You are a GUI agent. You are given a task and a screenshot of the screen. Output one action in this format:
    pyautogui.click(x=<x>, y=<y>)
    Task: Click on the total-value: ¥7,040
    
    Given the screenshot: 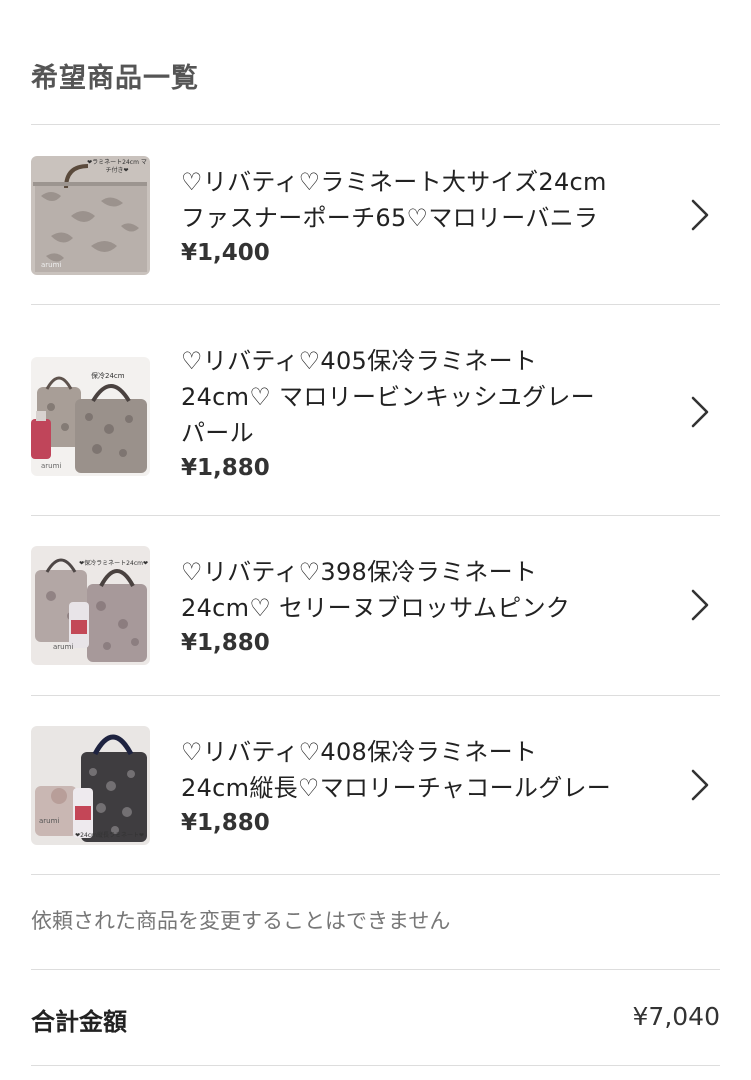 What is the action you would take?
    pyautogui.click(x=676, y=1016)
    